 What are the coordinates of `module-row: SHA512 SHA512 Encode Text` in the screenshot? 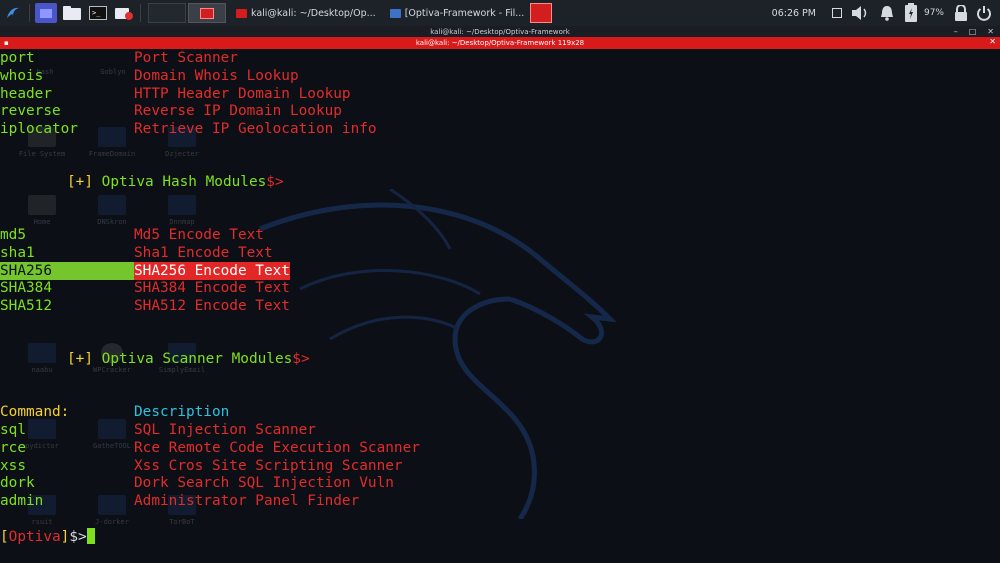 It's located at (145, 306).